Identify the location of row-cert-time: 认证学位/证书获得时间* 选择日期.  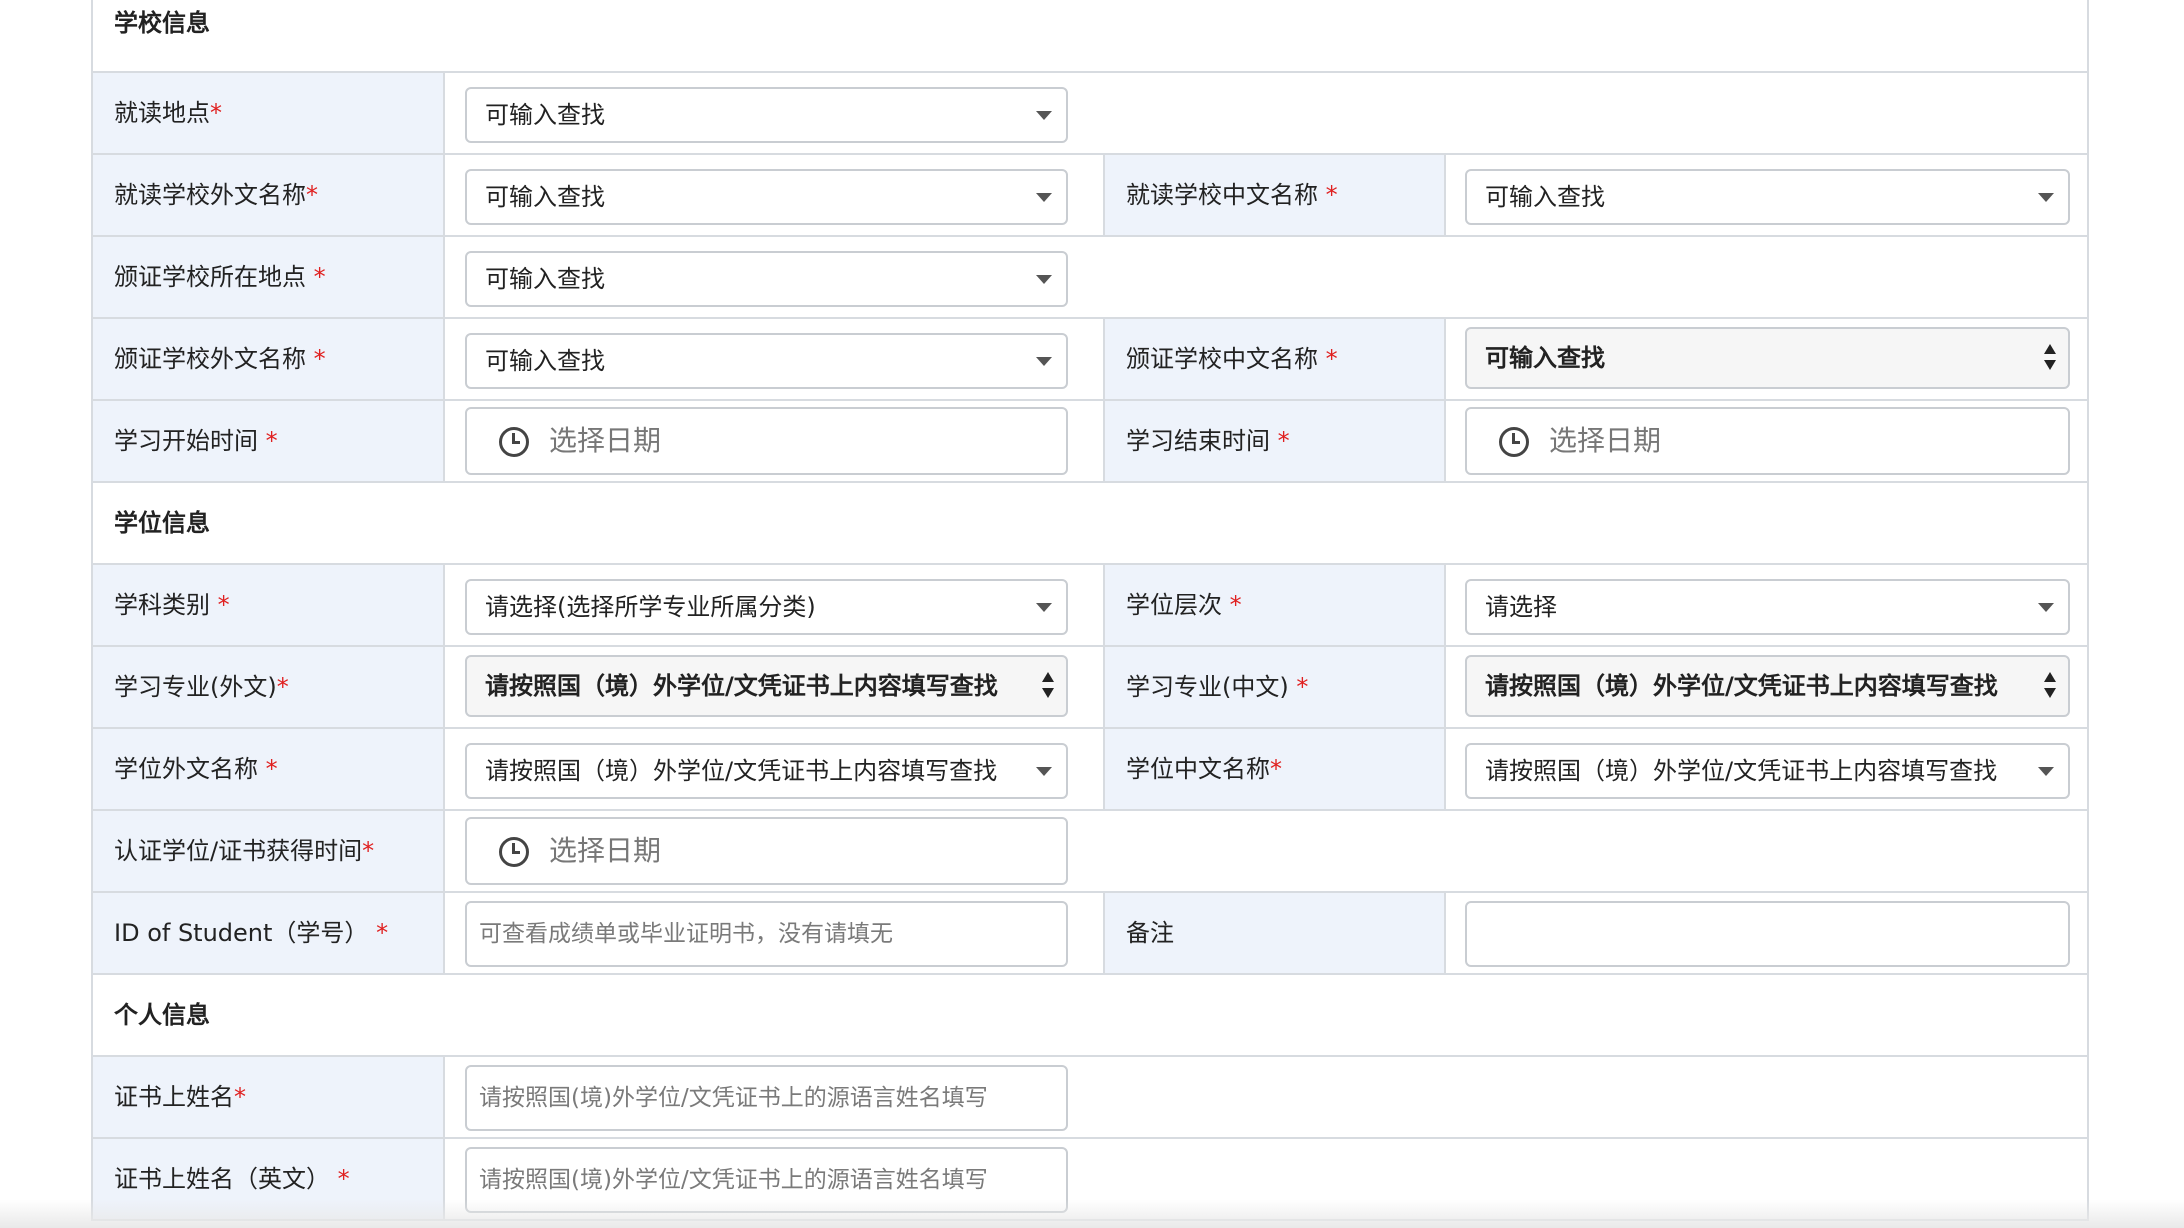
(1090, 852).